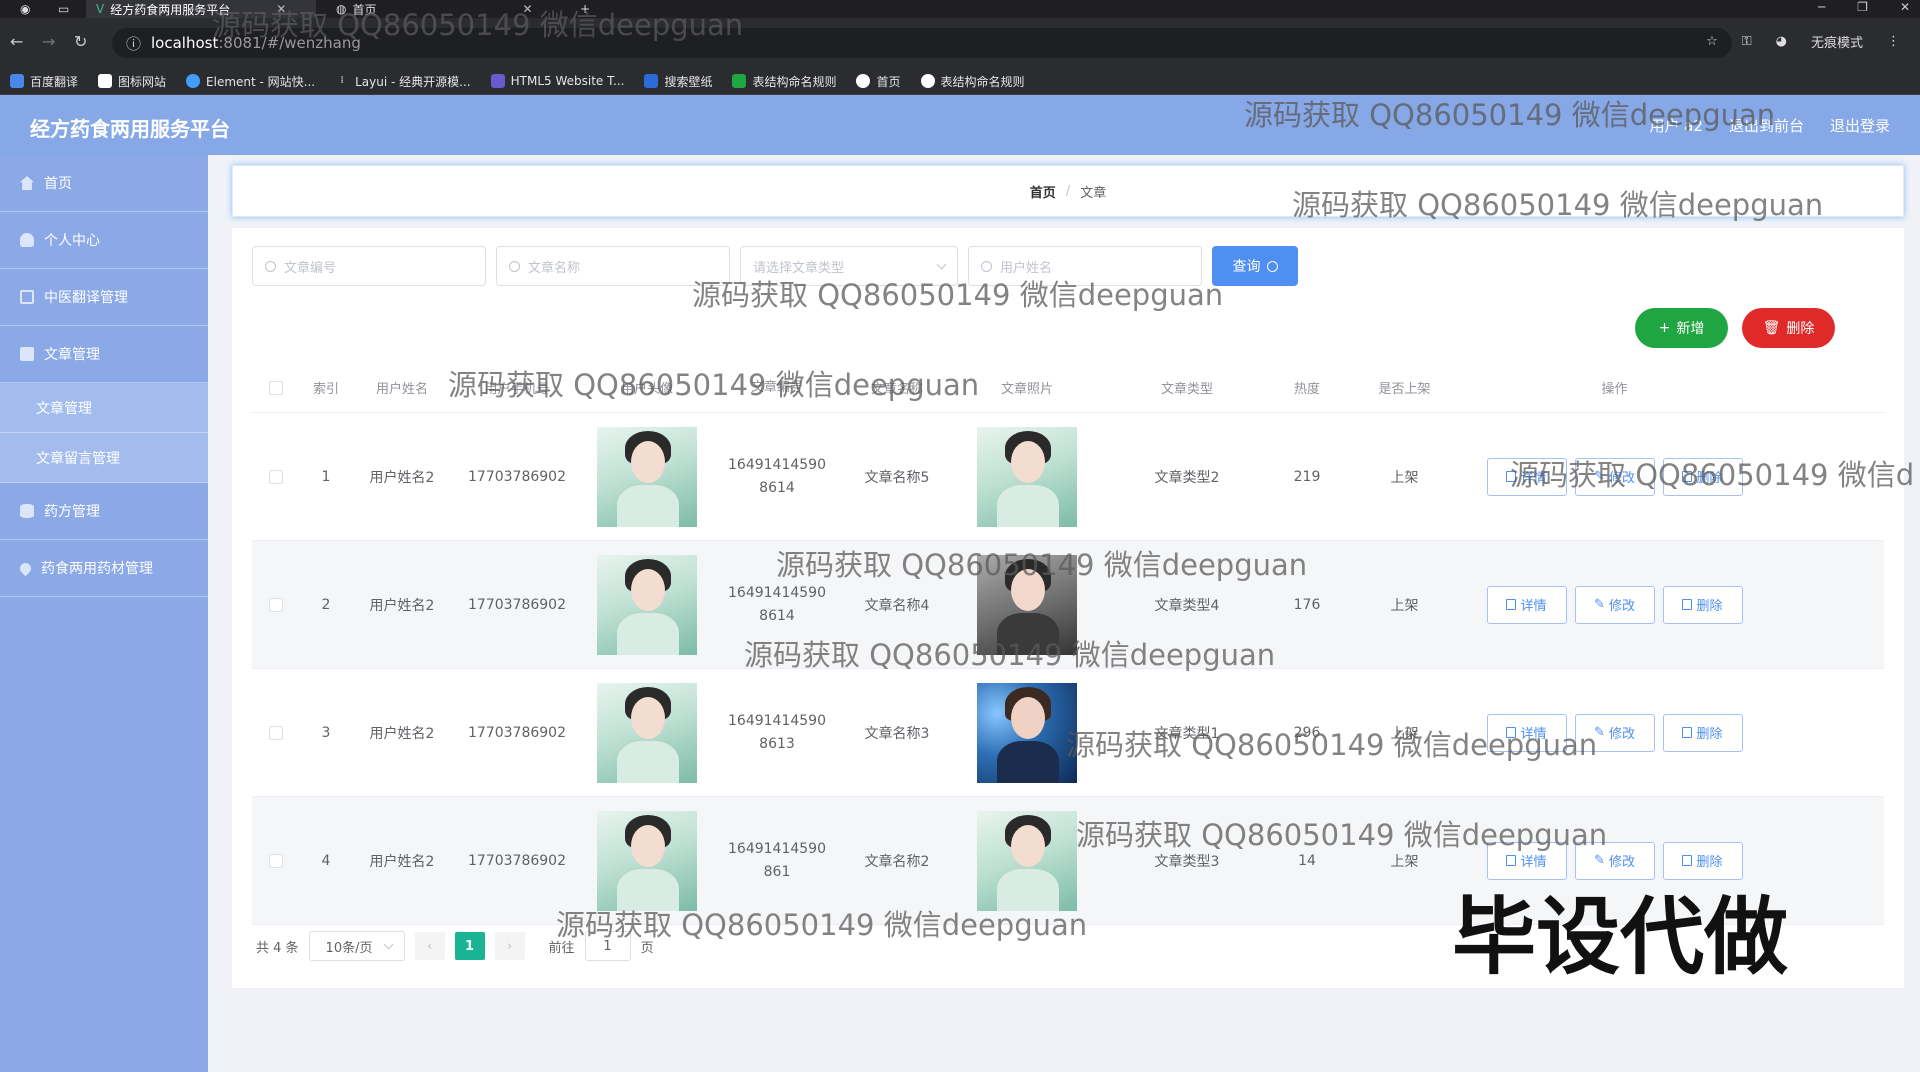  What do you see at coordinates (1664, 328) in the screenshot?
I see `plus-icon: +` at bounding box center [1664, 328].